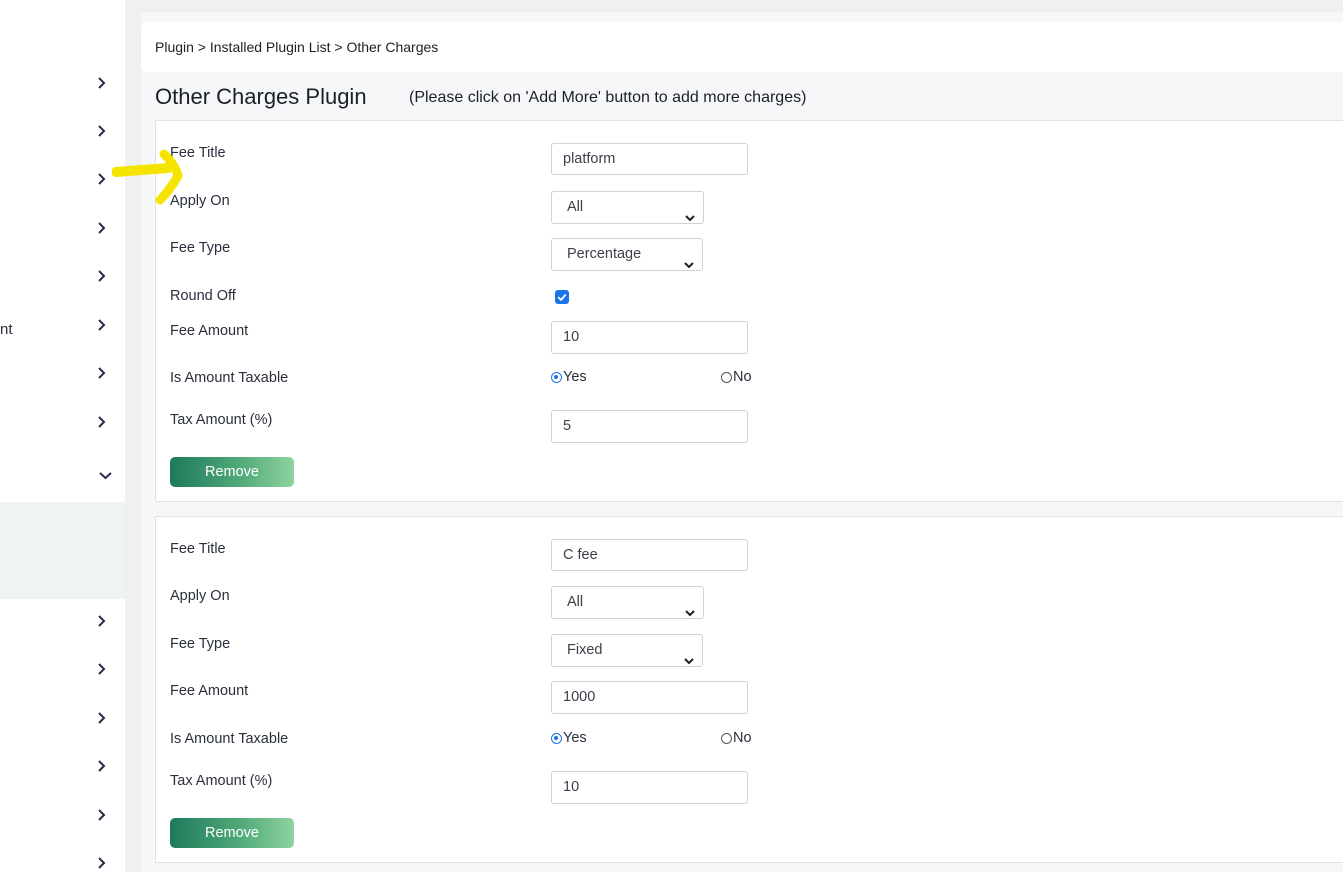  What do you see at coordinates (649, 159) in the screenshot?
I see `fee-title-input: platform` at bounding box center [649, 159].